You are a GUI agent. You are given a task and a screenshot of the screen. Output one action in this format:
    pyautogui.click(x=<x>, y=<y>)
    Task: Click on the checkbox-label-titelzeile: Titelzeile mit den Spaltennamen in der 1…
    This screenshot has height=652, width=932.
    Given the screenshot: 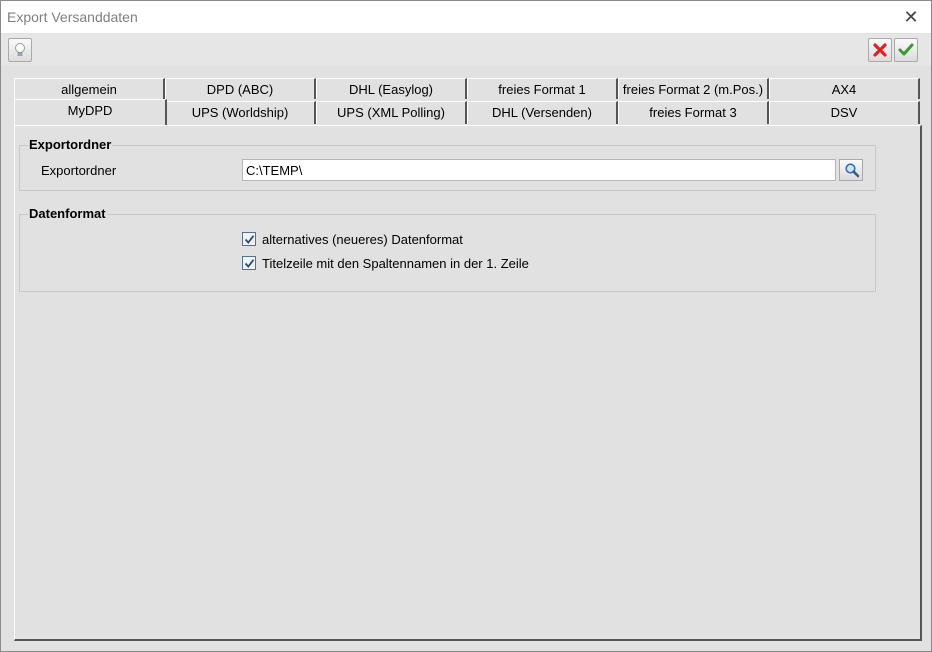 What is the action you would take?
    pyautogui.click(x=395, y=263)
    